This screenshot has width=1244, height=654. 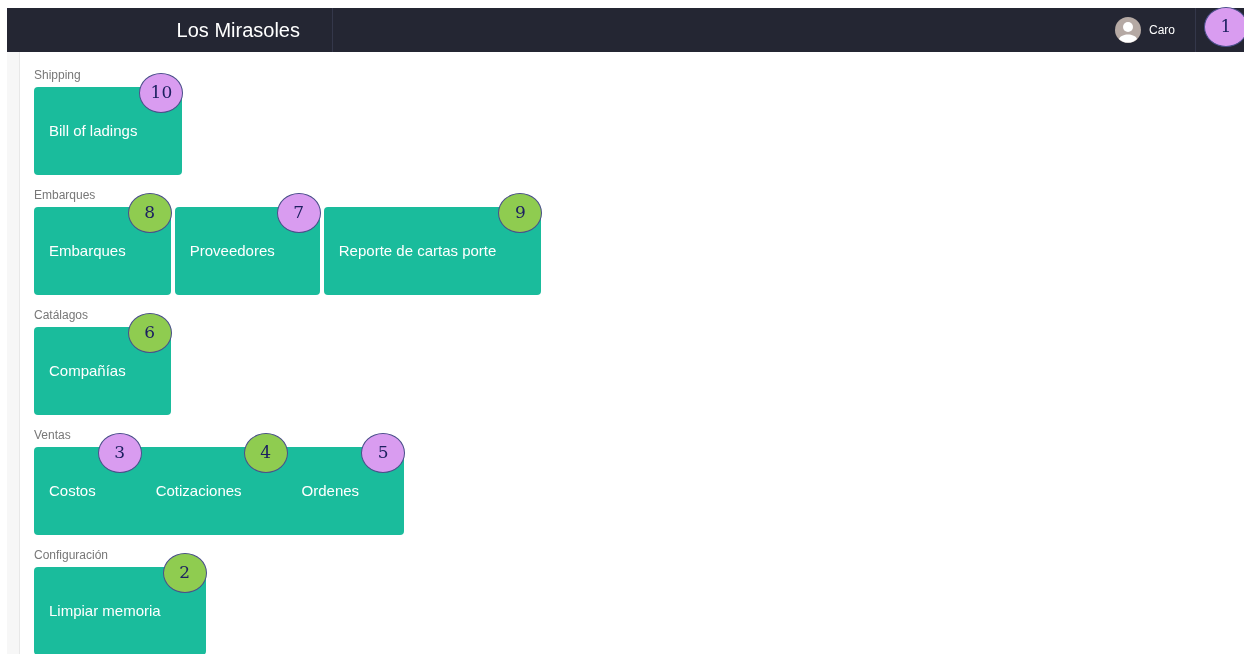 I want to click on section-label: Catálagos, so click(x=61, y=315).